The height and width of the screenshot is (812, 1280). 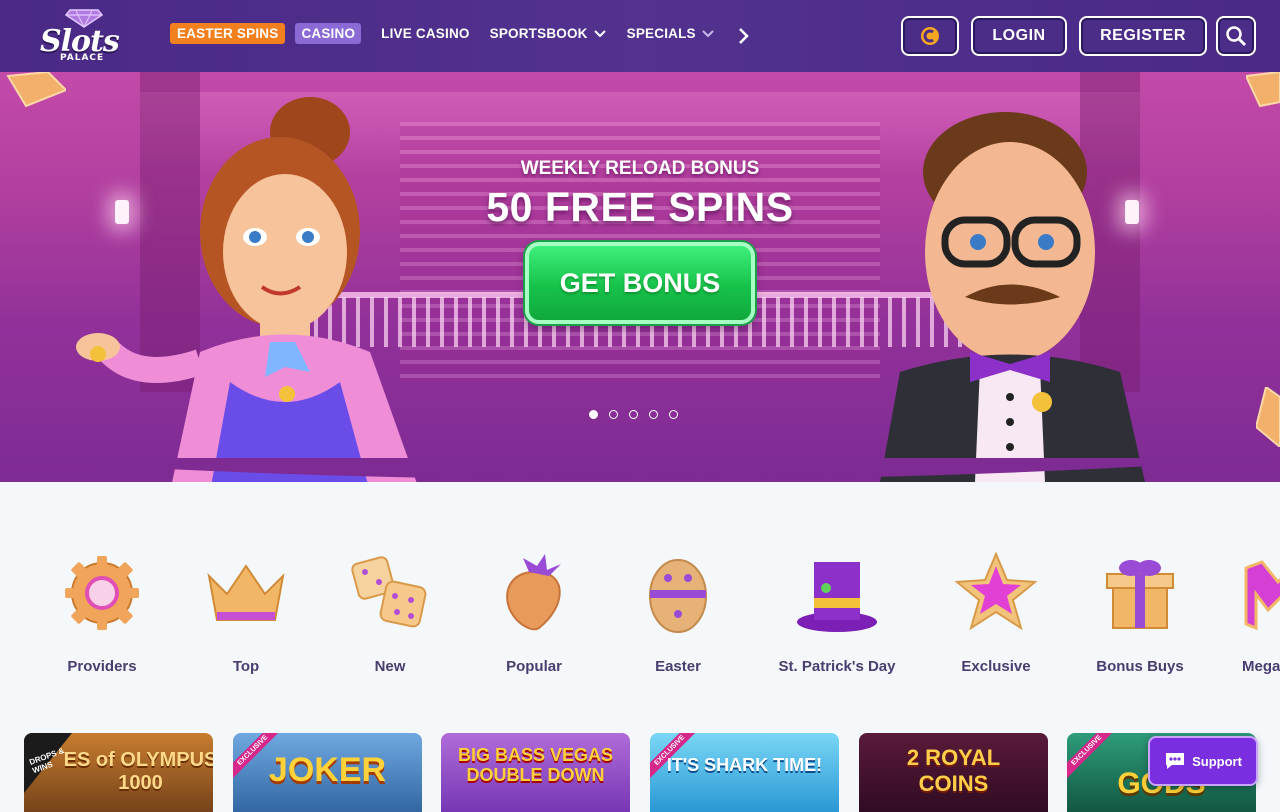 I want to click on mega-icon, so click(x=1262, y=595).